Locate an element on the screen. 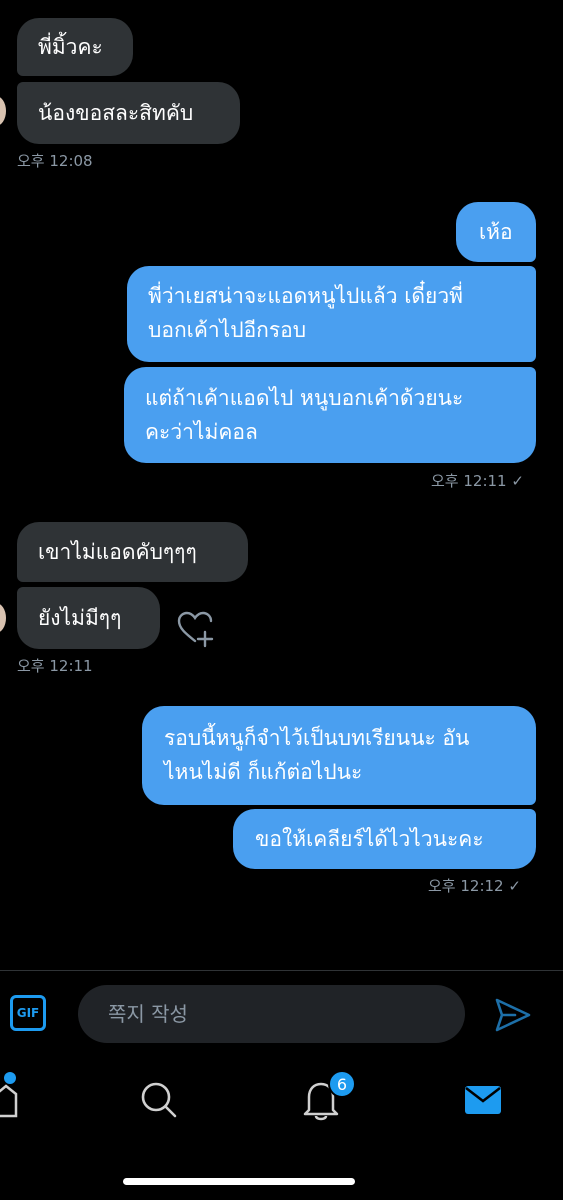 The image size is (563, 1200). message-received: เขาไม่แอดคับๆๆๆ is located at coordinates (132, 552).